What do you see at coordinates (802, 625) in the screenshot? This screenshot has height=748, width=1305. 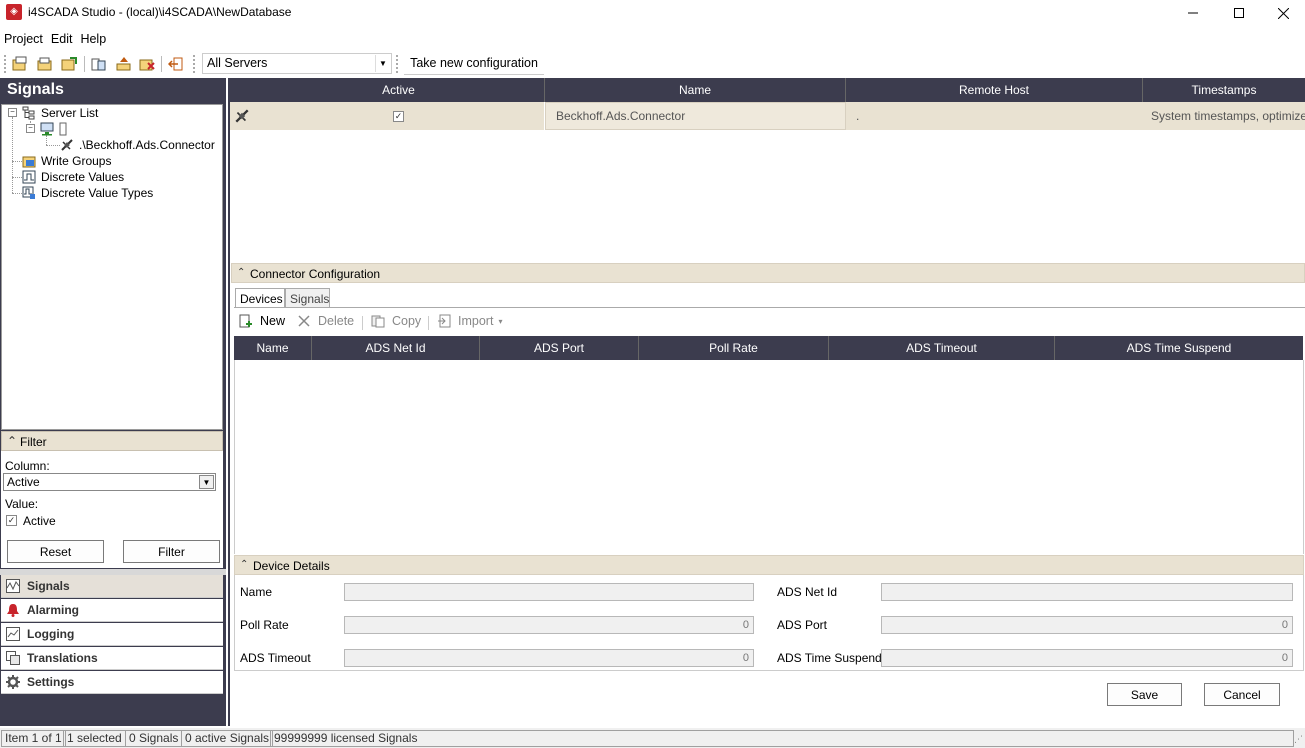 I see `ads-port-label: ADS Port` at bounding box center [802, 625].